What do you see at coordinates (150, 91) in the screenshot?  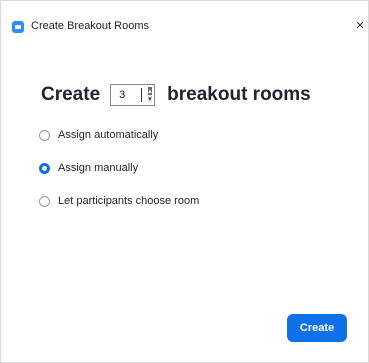 I see `increment-icon: ▴` at bounding box center [150, 91].